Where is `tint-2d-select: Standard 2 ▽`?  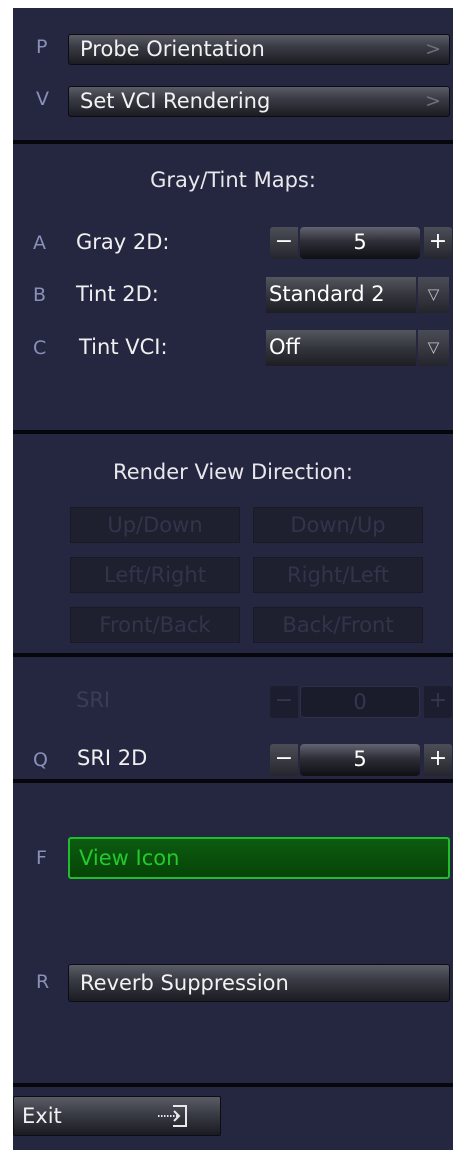
tint-2d-select: Standard 2 ▽ is located at coordinates (357, 295).